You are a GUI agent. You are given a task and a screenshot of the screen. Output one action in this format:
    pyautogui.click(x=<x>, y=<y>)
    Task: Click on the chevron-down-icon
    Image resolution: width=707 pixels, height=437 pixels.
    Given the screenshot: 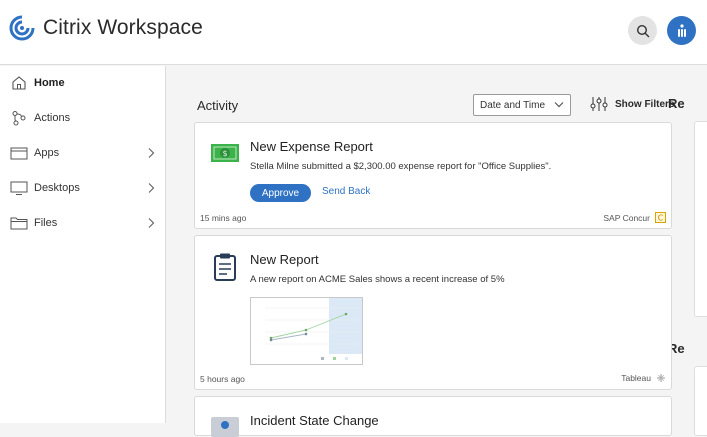 What is the action you would take?
    pyautogui.click(x=559, y=105)
    